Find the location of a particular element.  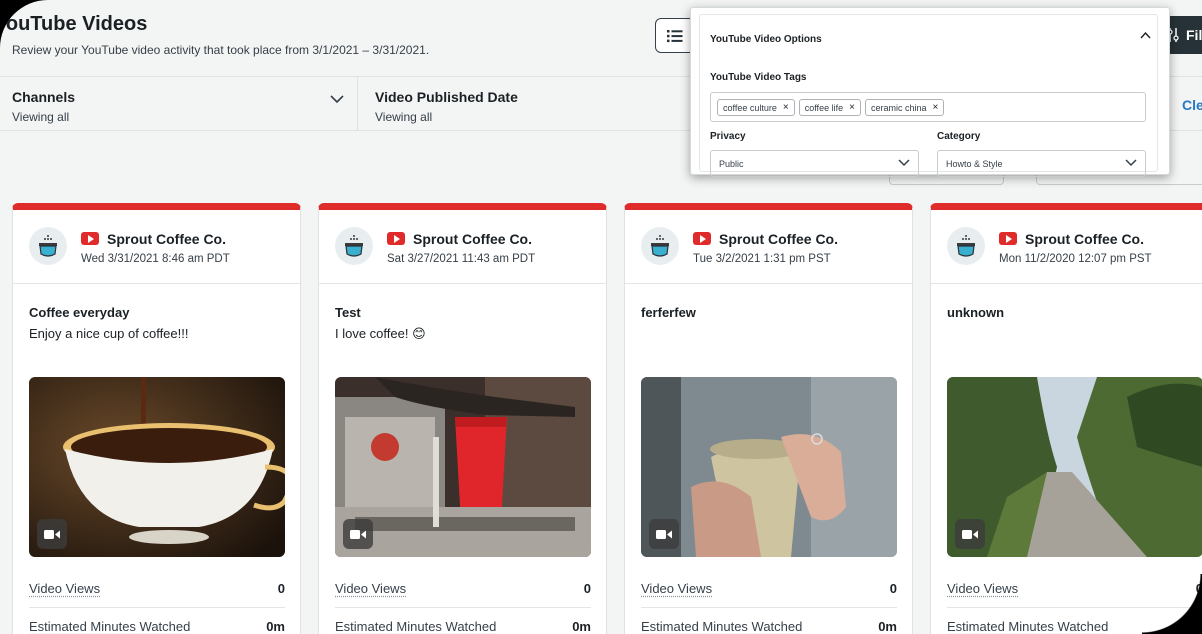

published-date-filter-label: Video Published Date is located at coordinates (446, 97).